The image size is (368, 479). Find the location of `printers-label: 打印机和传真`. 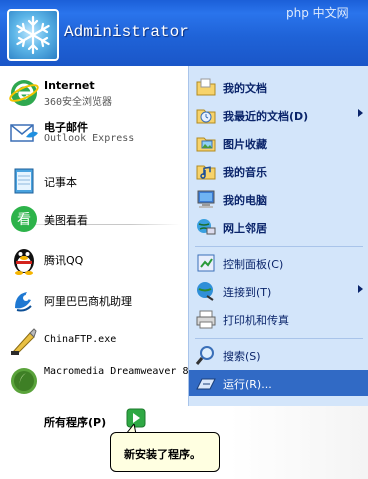

printers-label: 打印机和传真 is located at coordinates (256, 320).